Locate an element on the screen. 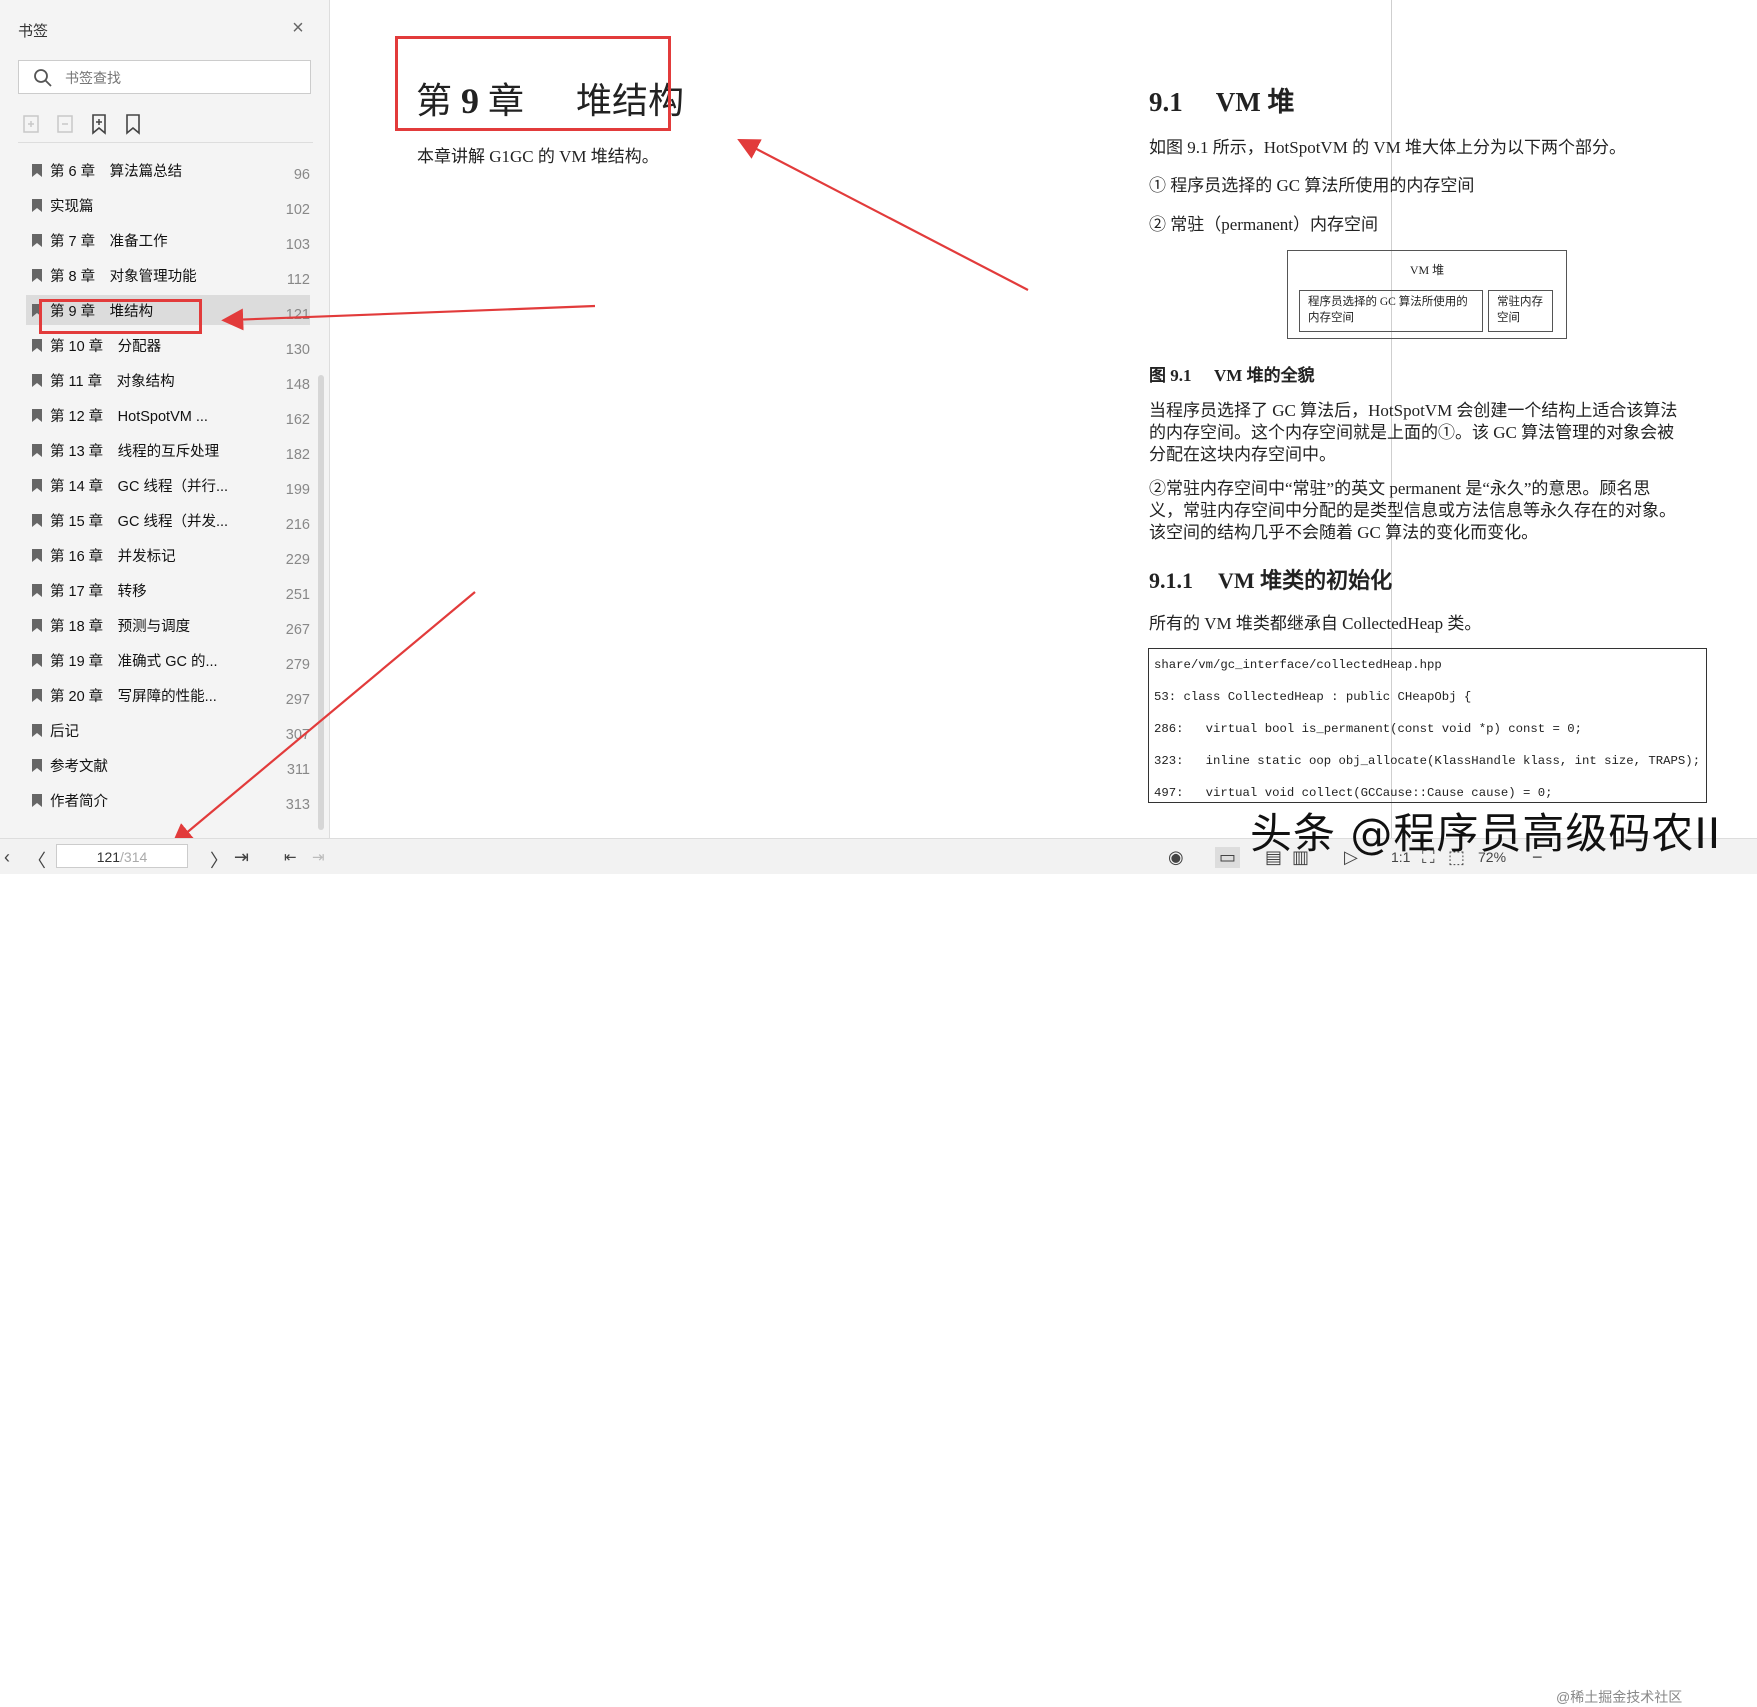 The image size is (1757, 1707). toc-item: 第 14 章 GC 线程（并行... 199 is located at coordinates (168, 485).